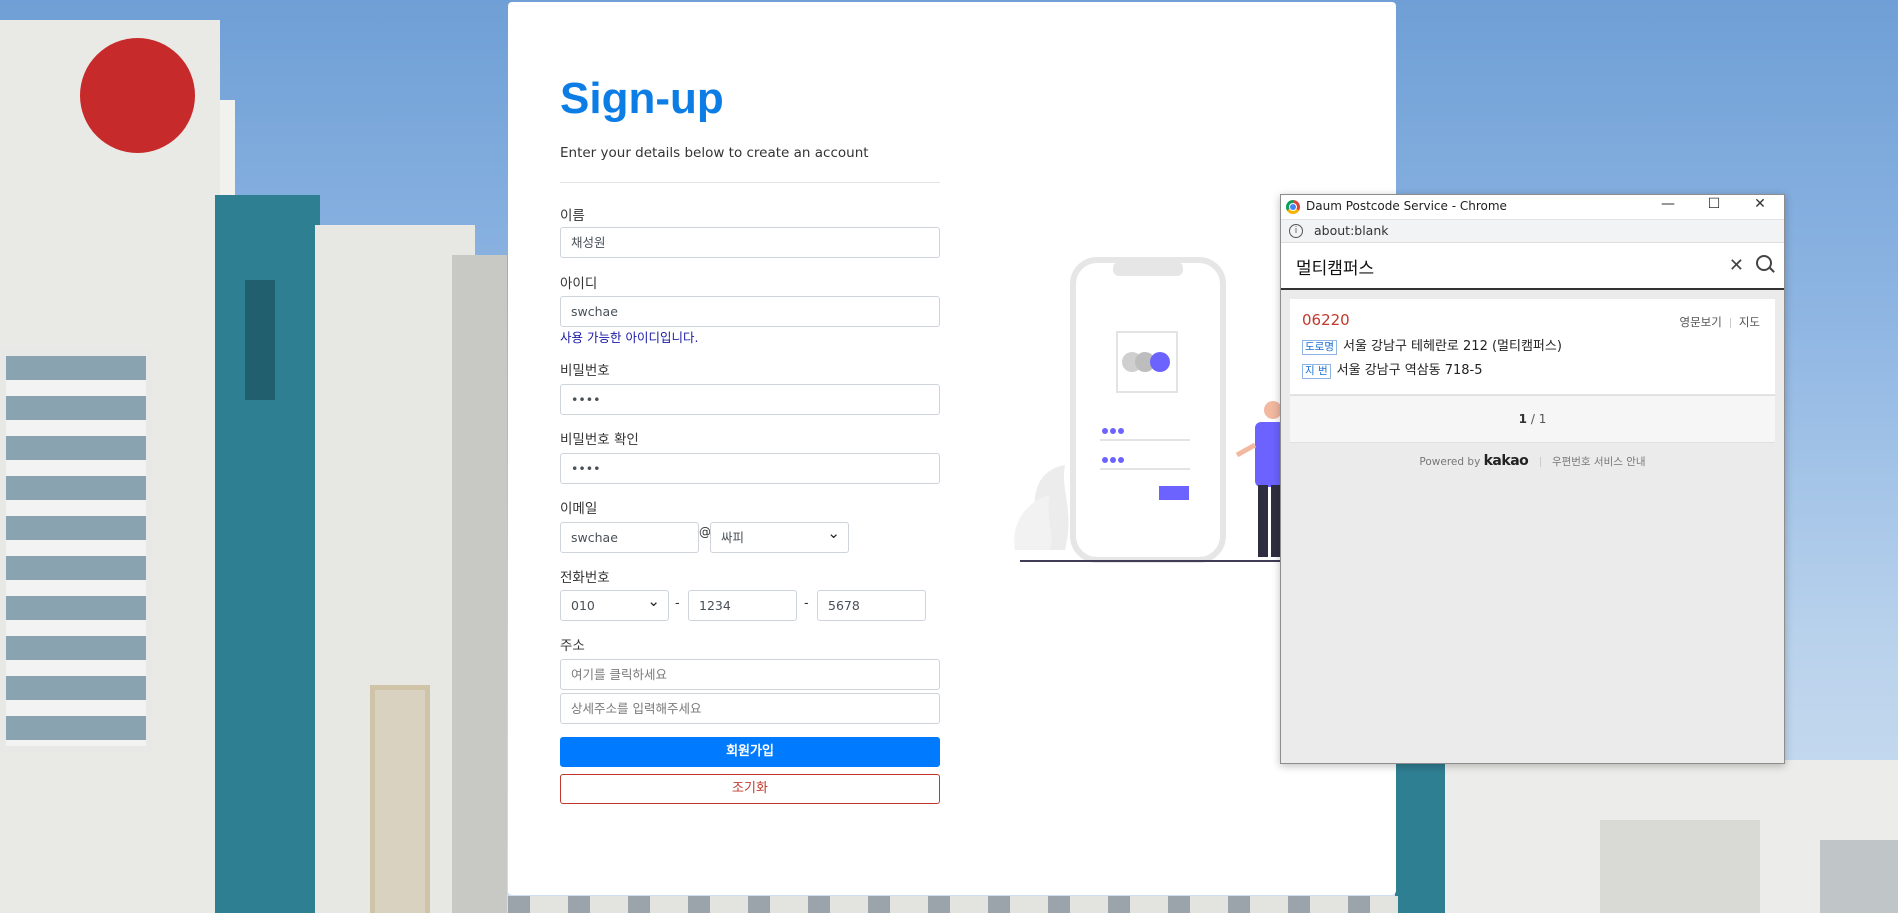  I want to click on page-title: Sign-up, so click(642, 98).